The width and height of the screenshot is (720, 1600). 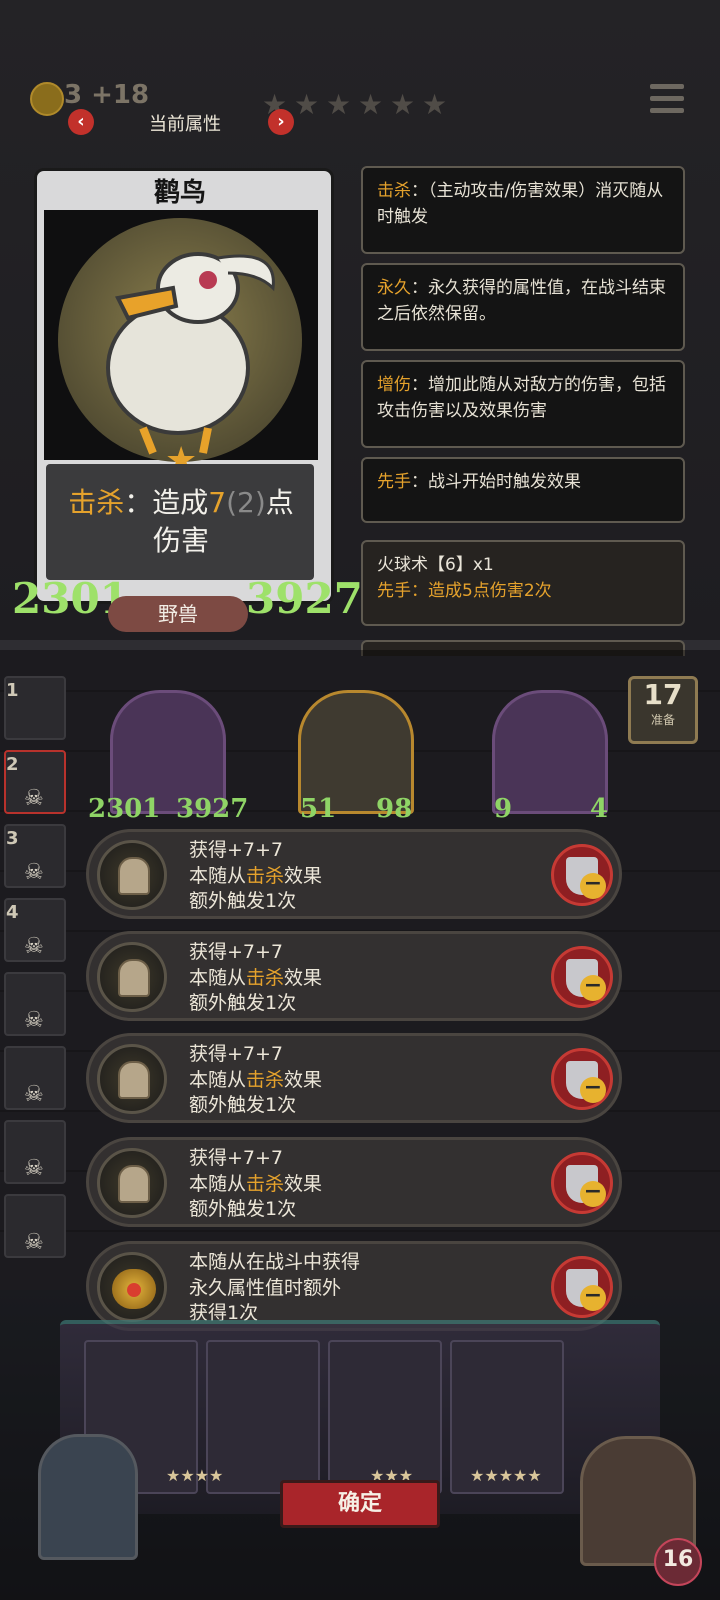 What do you see at coordinates (179, 193) in the screenshot?
I see `unit-name: 鹳鸟` at bounding box center [179, 193].